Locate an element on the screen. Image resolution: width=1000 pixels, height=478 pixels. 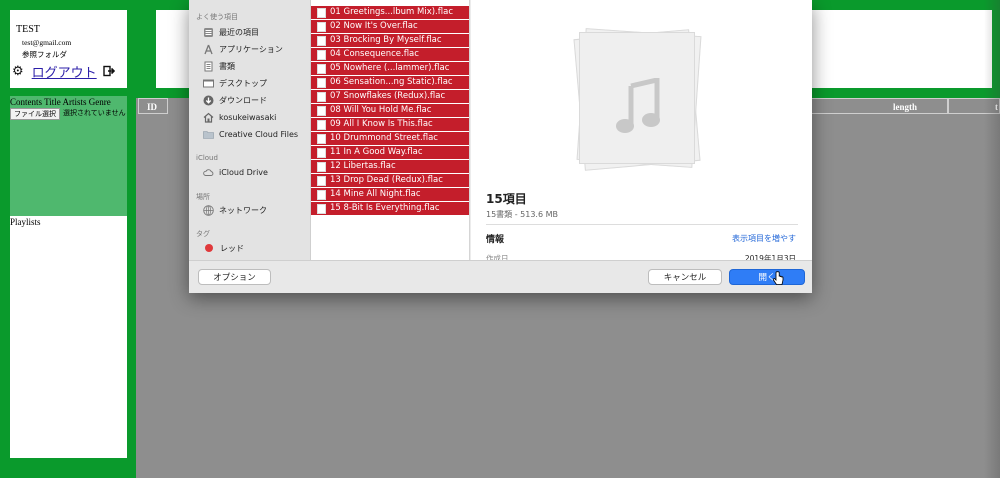
sidebar-item-downloads: ダウンロード is located at coordinates (235, 100).